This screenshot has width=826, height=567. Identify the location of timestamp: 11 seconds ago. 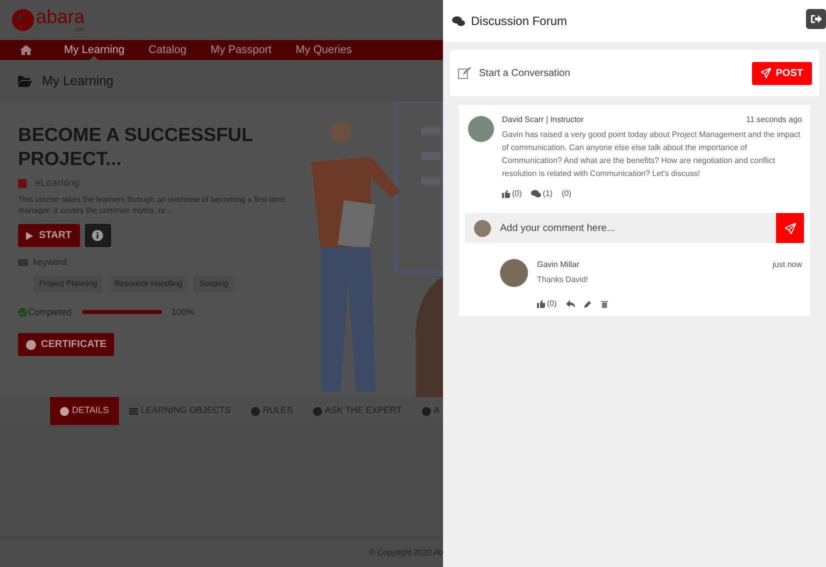
(774, 120).